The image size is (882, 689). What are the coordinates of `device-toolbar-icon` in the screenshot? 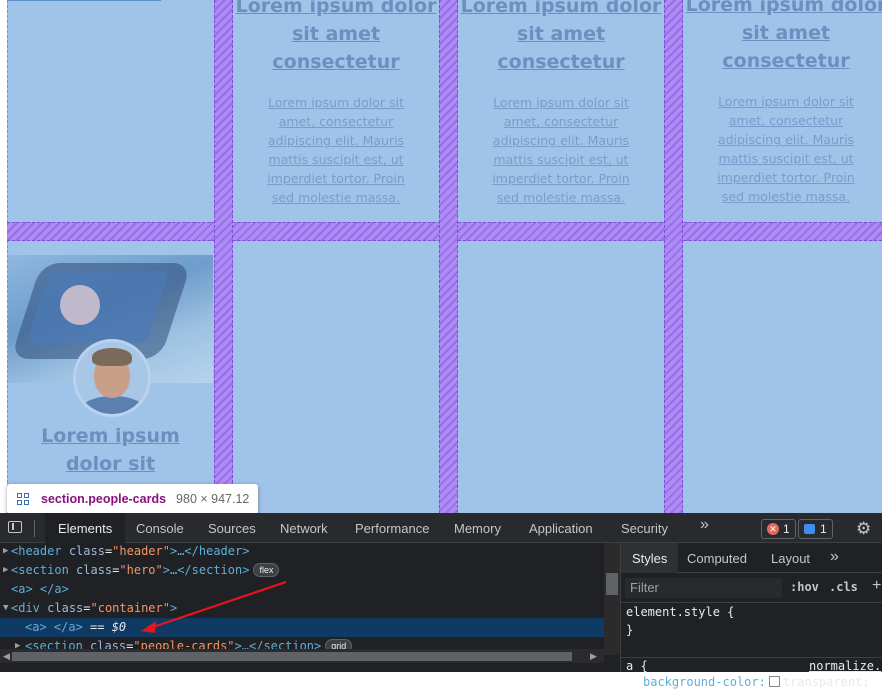 It's located at (15, 527).